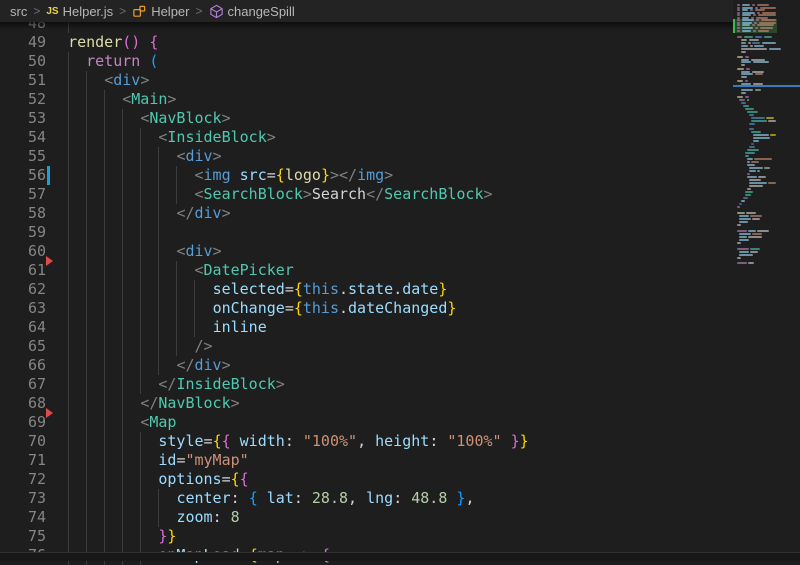 Image resolution: width=800 pixels, height=565 pixels. What do you see at coordinates (366, 327) in the screenshot?
I see `code-line: 64 inline` at bounding box center [366, 327].